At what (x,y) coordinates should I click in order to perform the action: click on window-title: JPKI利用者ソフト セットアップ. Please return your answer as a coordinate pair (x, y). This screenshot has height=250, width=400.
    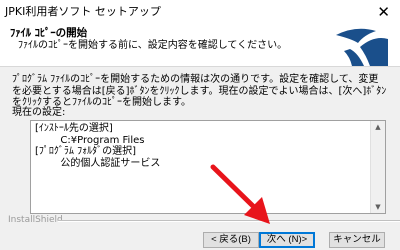
    Looking at the image, I should click on (83, 11).